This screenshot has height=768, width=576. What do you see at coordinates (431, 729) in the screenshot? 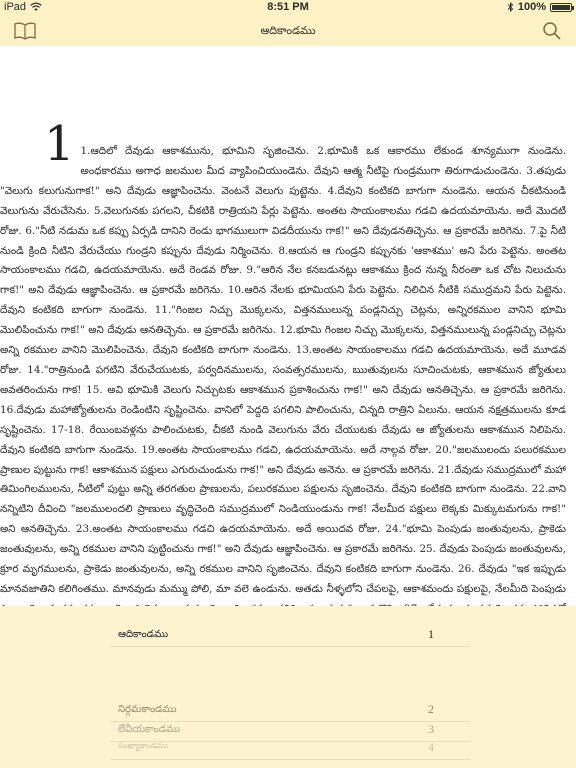
I see `toc-item-number: 3` at bounding box center [431, 729].